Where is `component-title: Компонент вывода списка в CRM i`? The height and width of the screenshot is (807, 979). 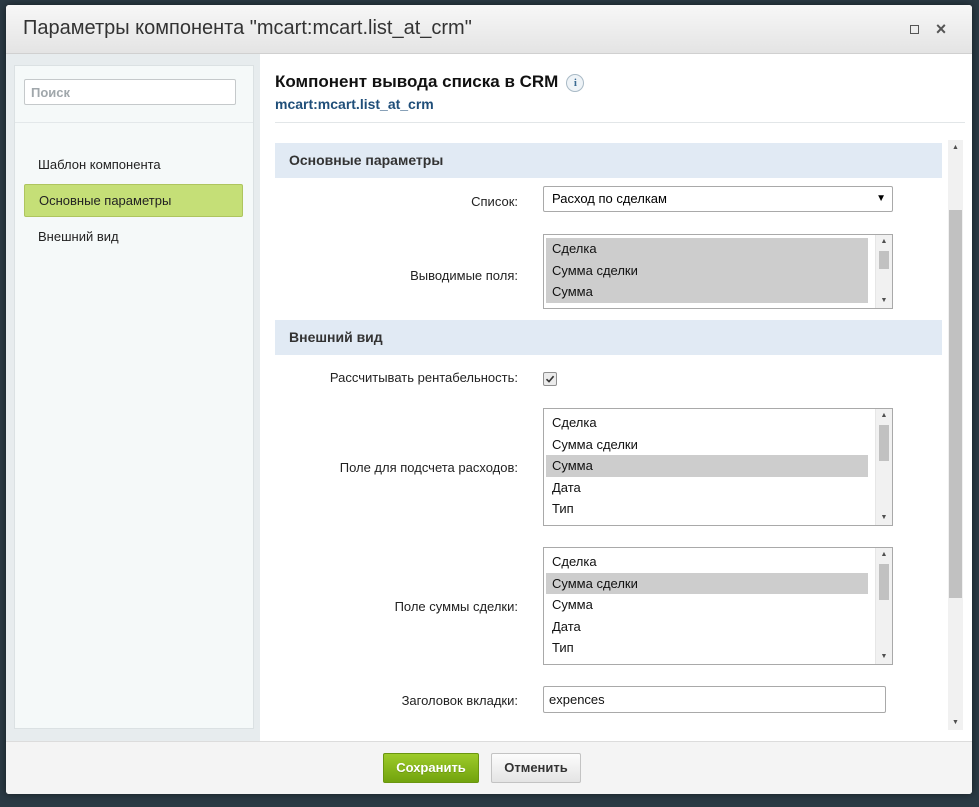
component-title: Компонент вывода списка в CRM i is located at coordinates (430, 82).